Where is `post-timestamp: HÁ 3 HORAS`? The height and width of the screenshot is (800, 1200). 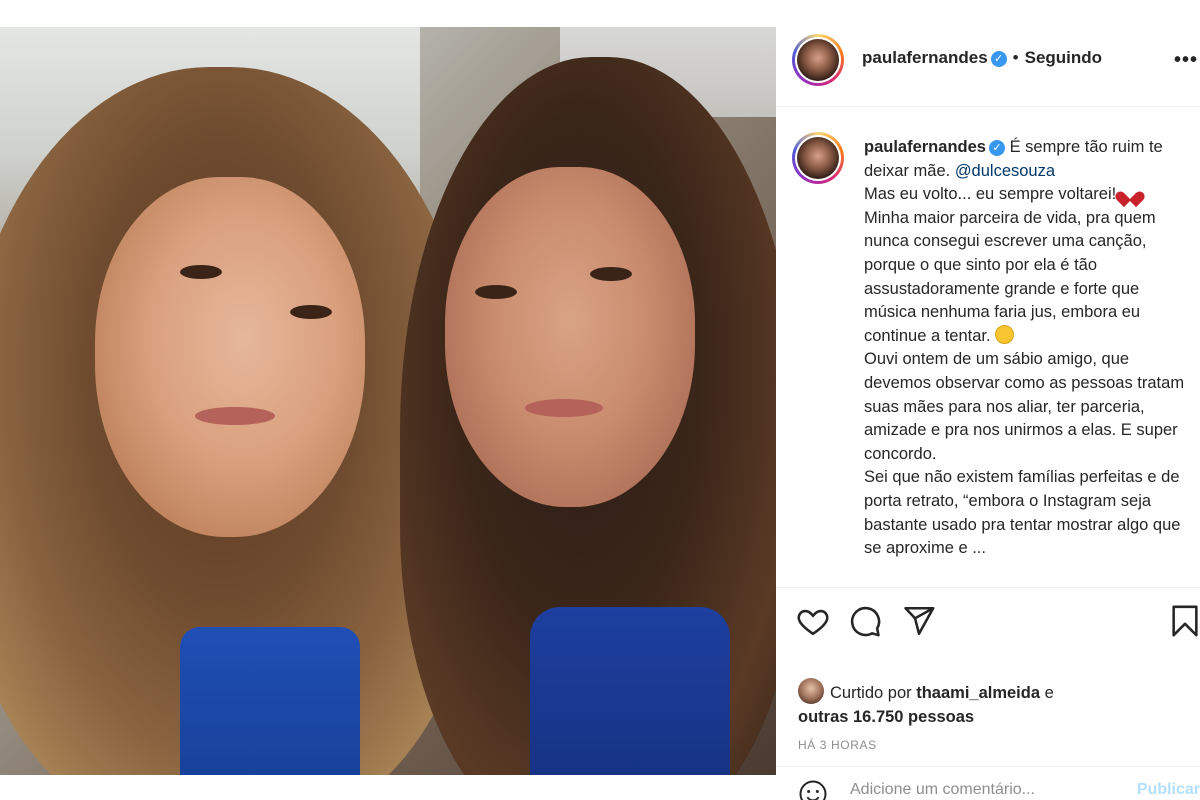 post-timestamp: HÁ 3 HORAS is located at coordinates (837, 745).